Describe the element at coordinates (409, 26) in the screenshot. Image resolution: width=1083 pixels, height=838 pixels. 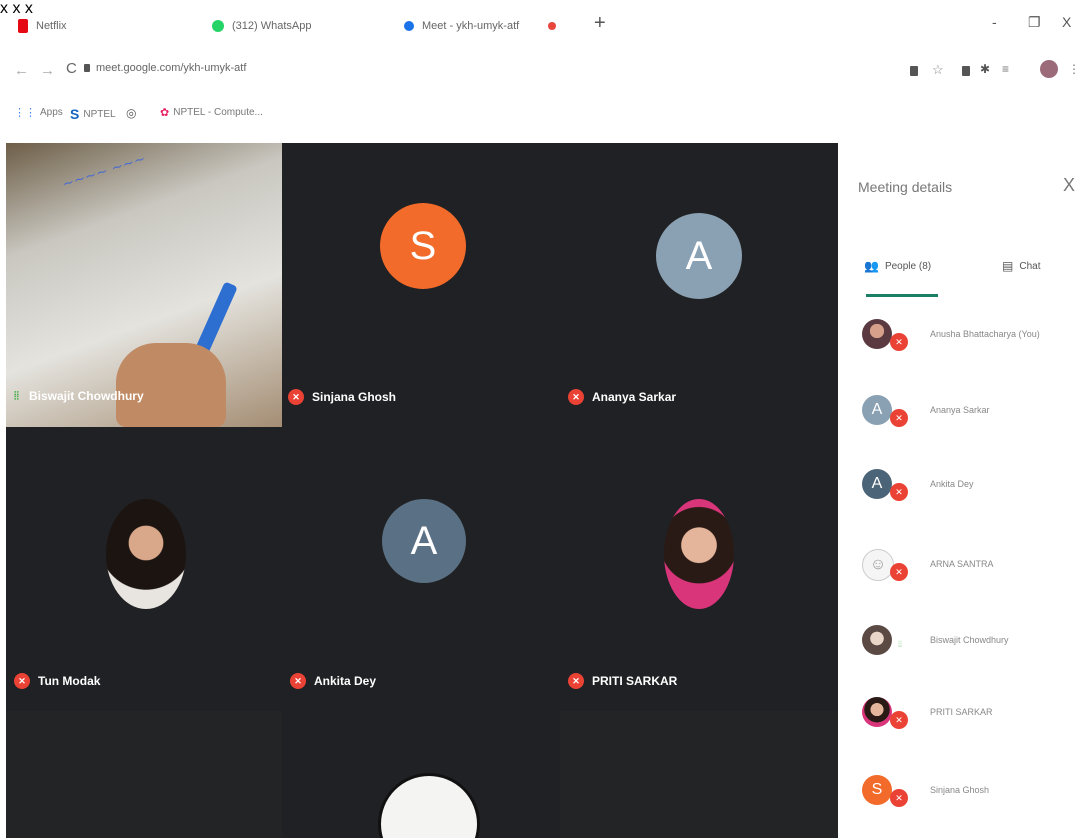
I see `meet-icon` at that location.